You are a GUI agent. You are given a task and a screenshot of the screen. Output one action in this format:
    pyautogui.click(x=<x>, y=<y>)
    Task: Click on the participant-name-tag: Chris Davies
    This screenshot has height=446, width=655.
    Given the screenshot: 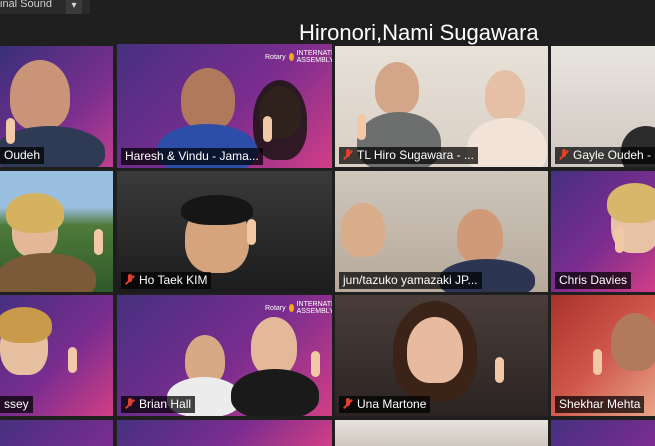 What is the action you would take?
    pyautogui.click(x=593, y=280)
    